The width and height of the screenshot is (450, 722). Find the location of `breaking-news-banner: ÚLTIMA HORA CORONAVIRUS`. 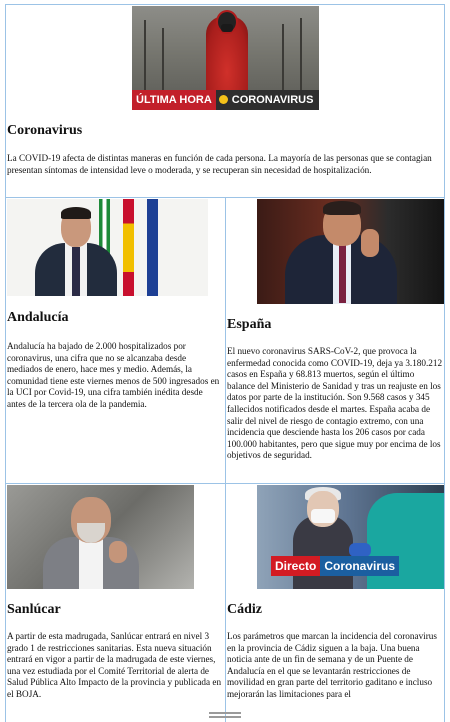

breaking-news-banner: ÚLTIMA HORA CORONAVIRUS is located at coordinates (225, 100).